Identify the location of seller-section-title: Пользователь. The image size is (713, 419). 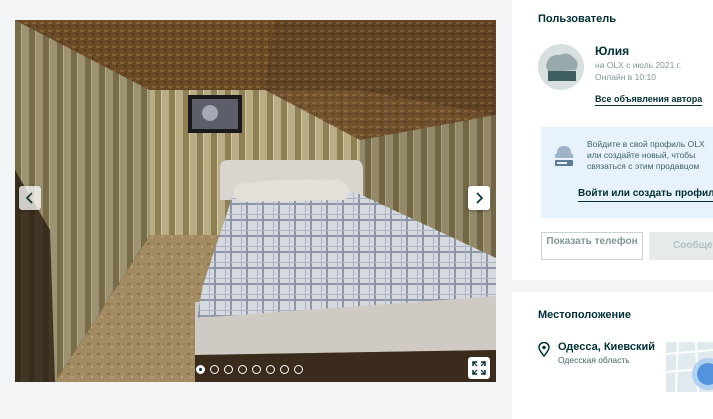
(577, 19).